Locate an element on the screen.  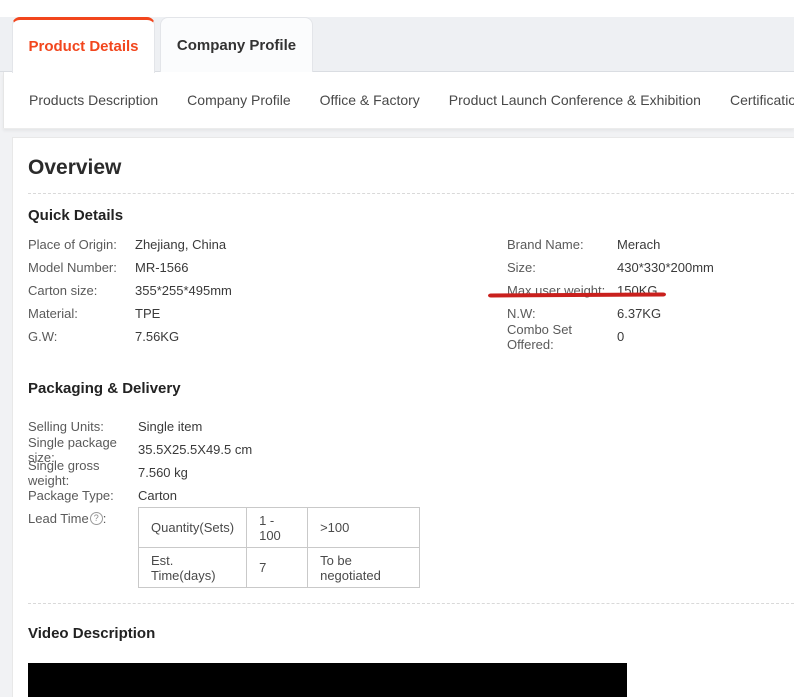
detail-label: Package Type: is located at coordinates (71, 495).